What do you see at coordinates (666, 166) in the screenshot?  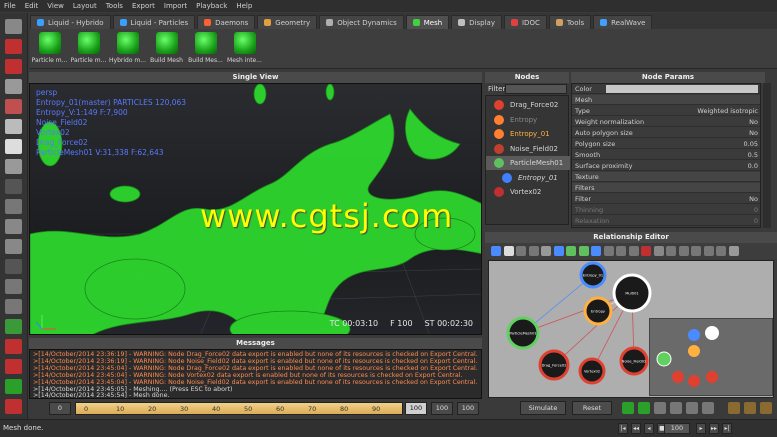 I see `param-row: Surface proximity 0.0` at bounding box center [666, 166].